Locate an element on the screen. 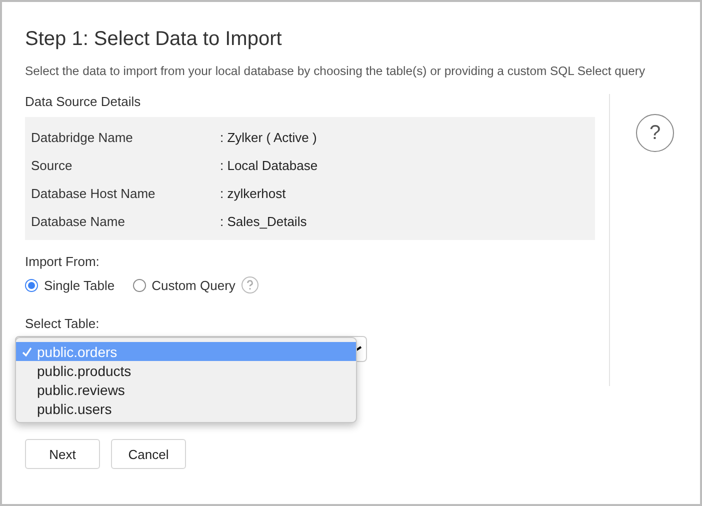  check-icon is located at coordinates (27, 352).